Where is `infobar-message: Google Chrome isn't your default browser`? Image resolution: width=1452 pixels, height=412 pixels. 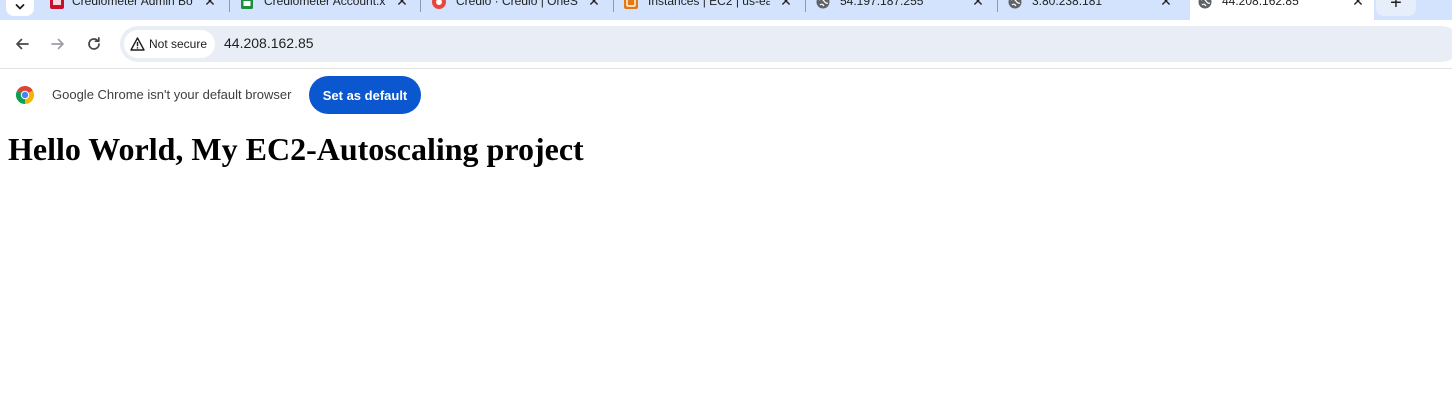
infobar-message: Google Chrome isn't your default browser is located at coordinates (172, 94).